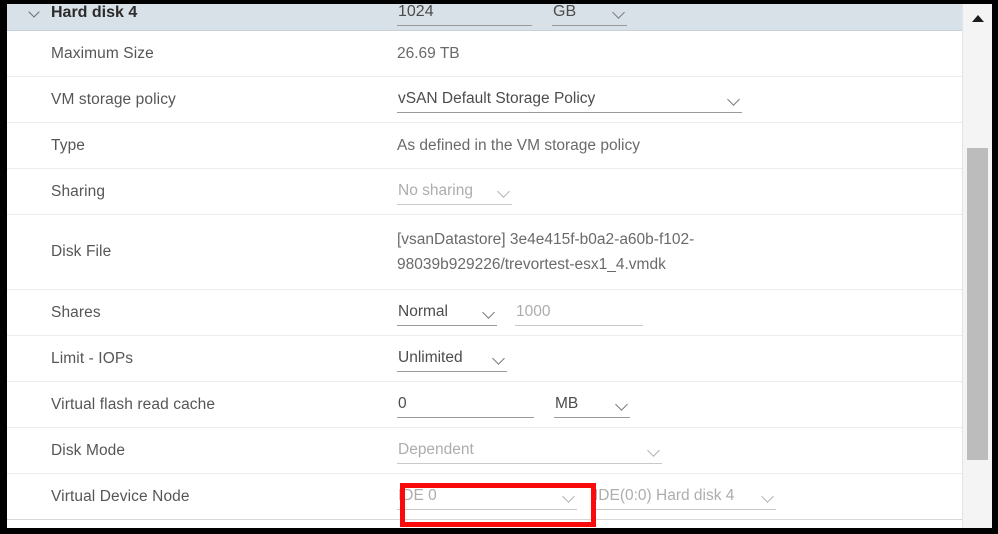  What do you see at coordinates (120, 496) in the screenshot?
I see `label-virtual-device-node: Virtual Device Node` at bounding box center [120, 496].